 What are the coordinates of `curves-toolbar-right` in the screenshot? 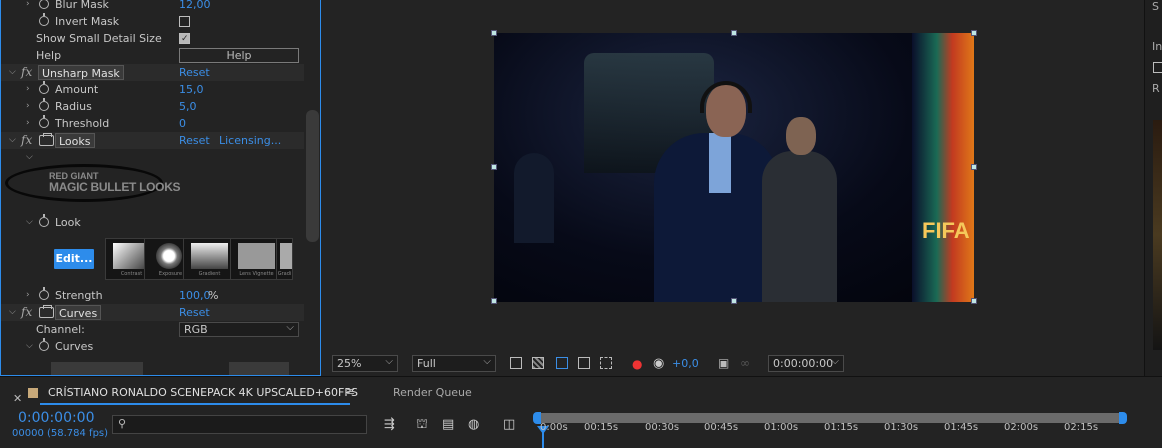 It's located at (259, 368).